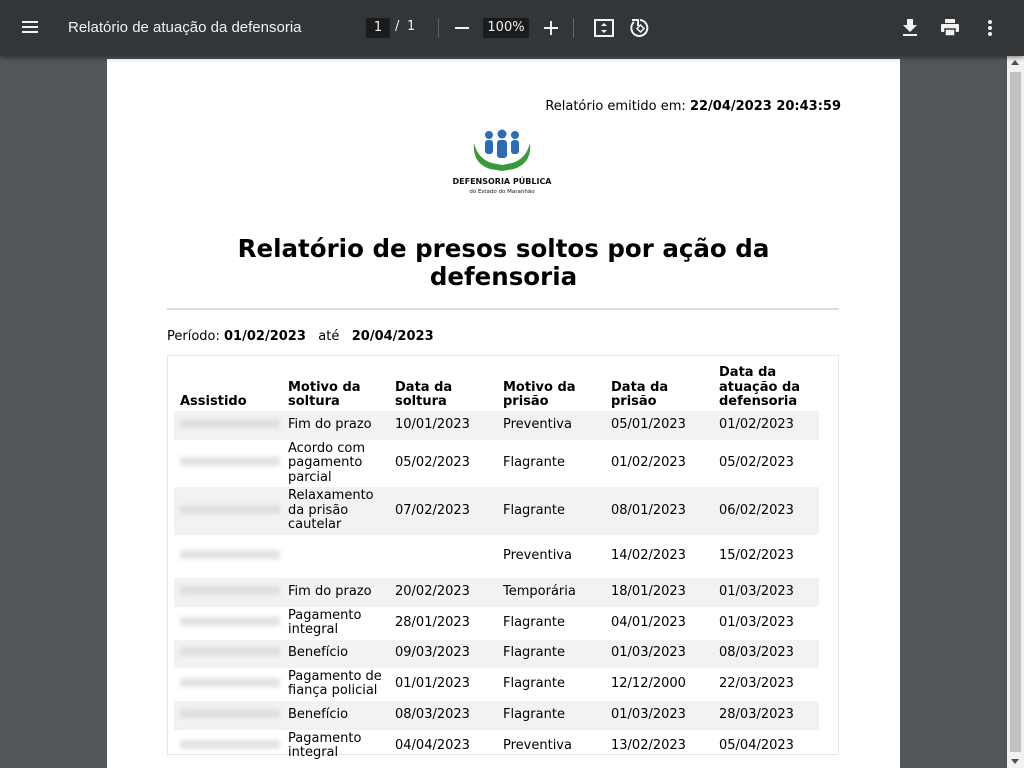 The width and height of the screenshot is (1024, 768). I want to click on col-header-motivo-prisao: Motivo da prisão, so click(539, 394).